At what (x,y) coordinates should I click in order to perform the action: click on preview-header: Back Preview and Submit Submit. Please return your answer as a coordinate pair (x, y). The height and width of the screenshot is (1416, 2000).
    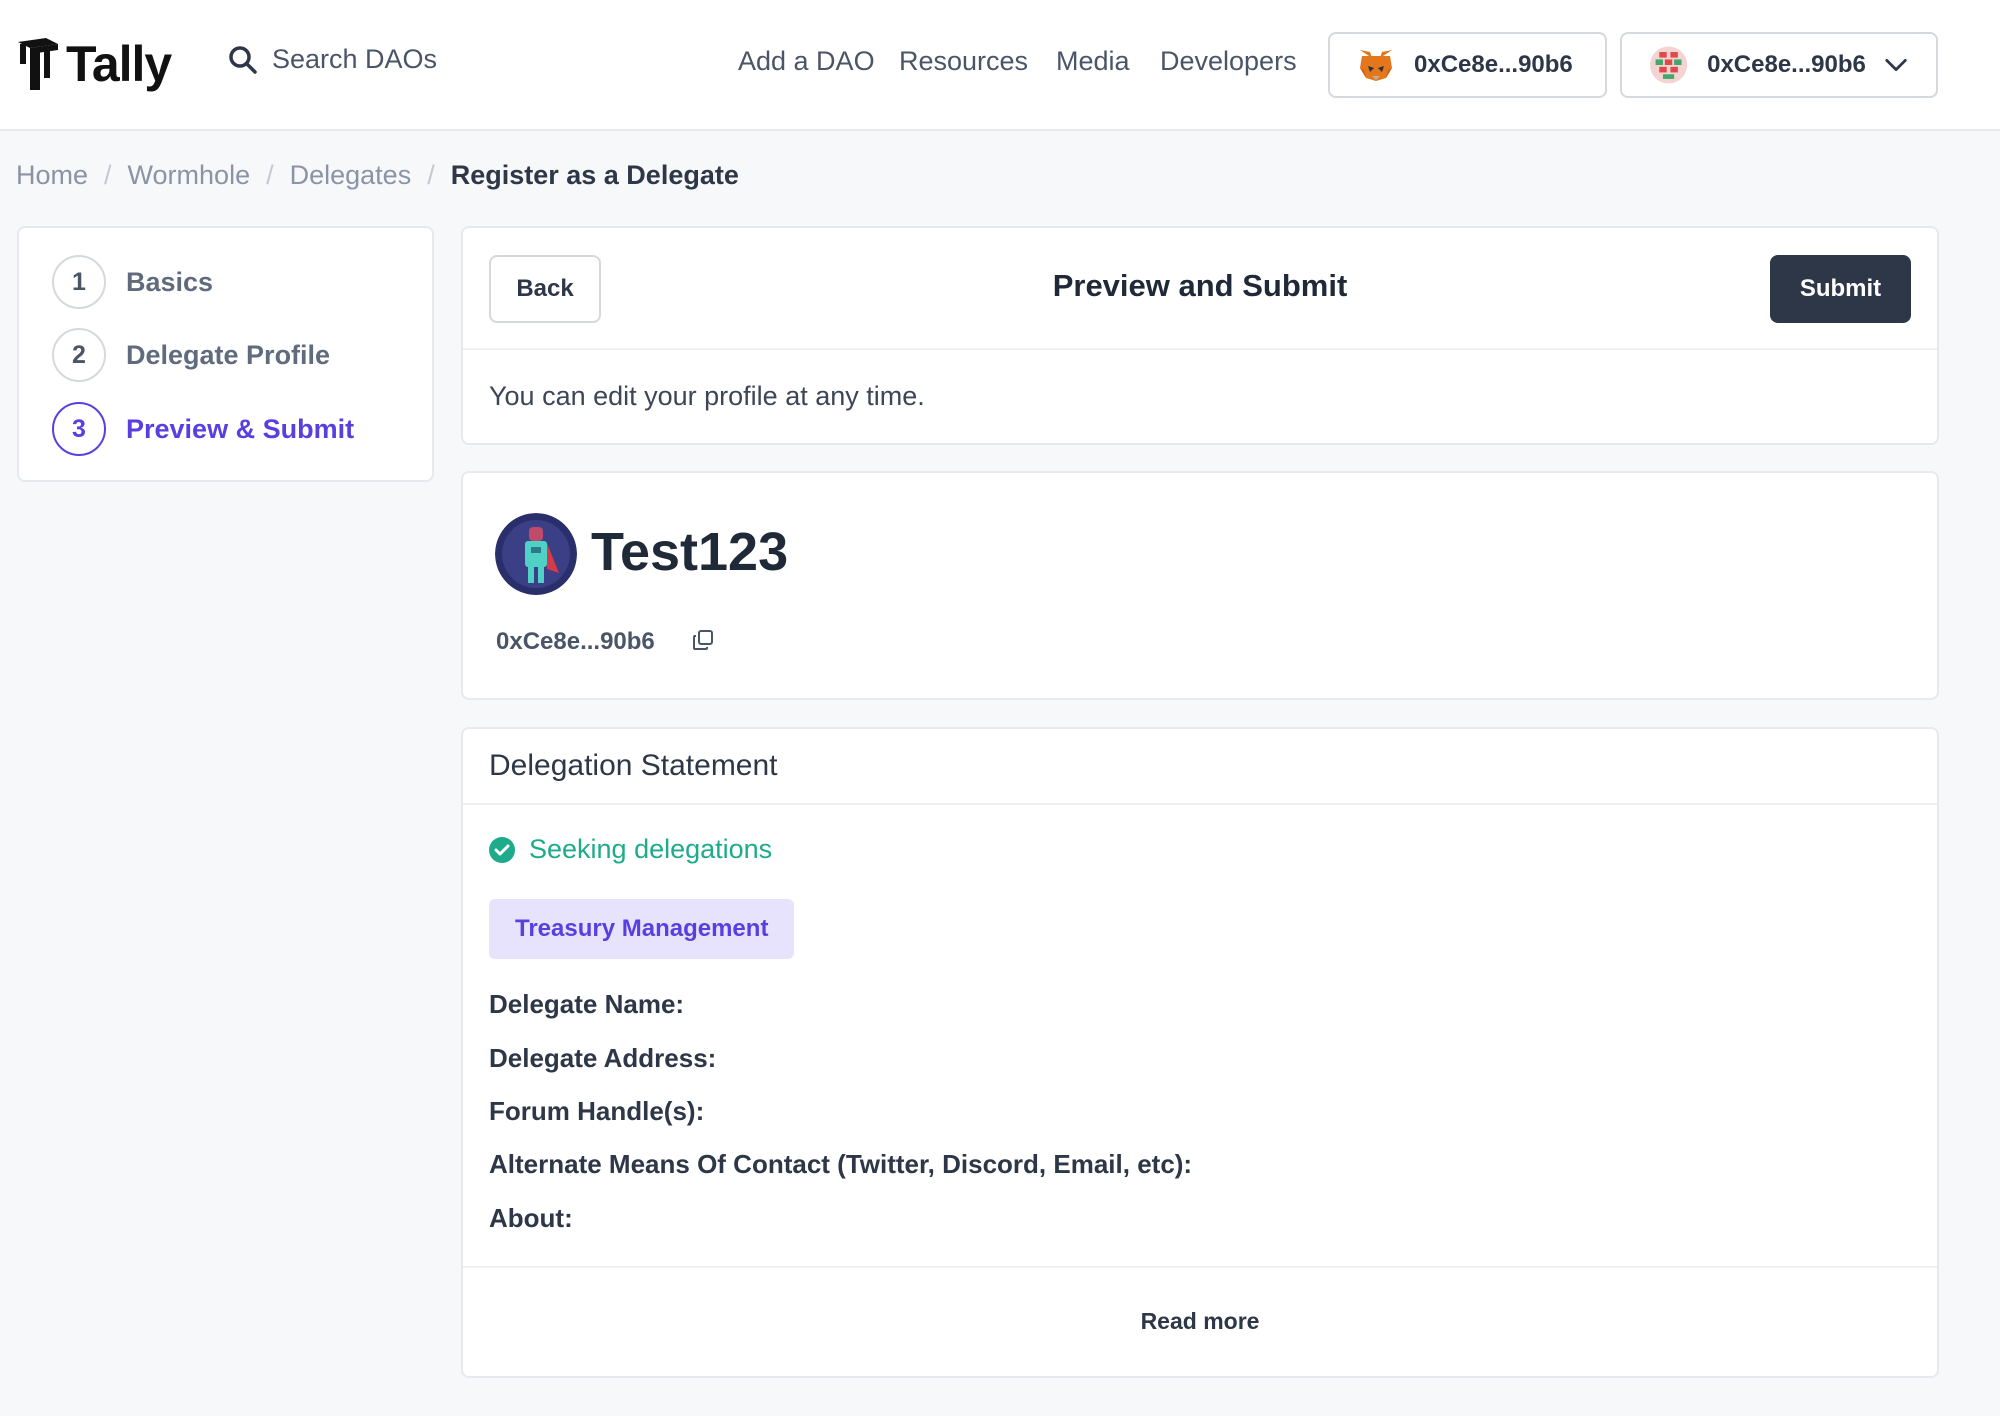
    Looking at the image, I should click on (1200, 289).